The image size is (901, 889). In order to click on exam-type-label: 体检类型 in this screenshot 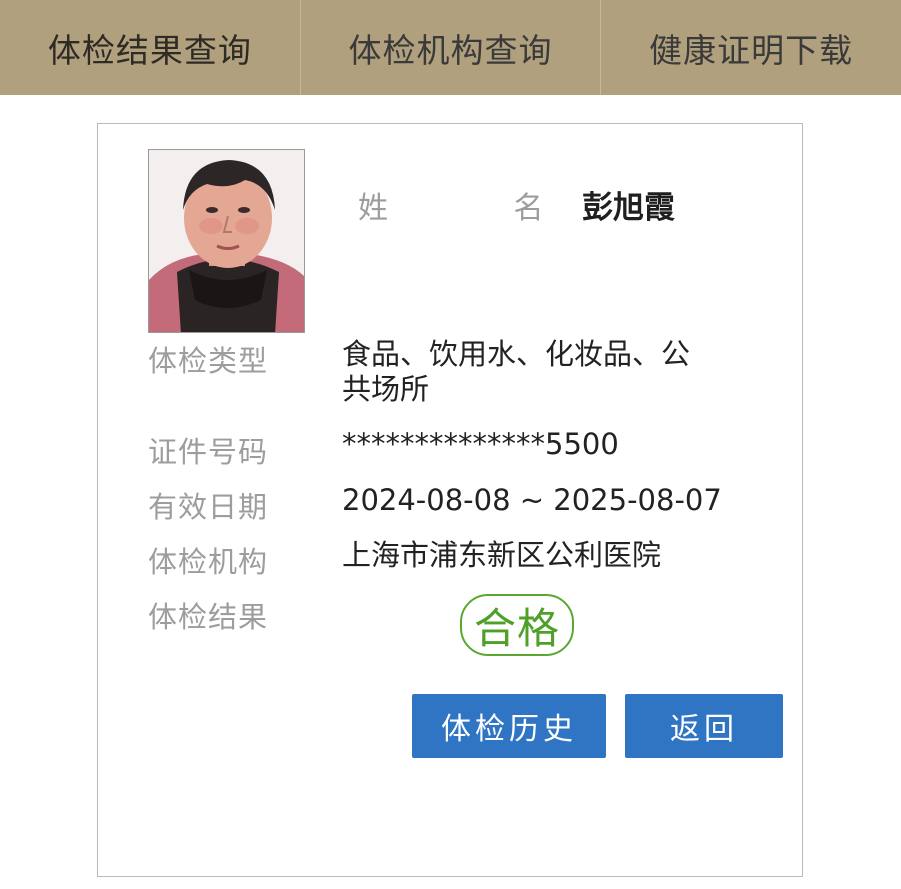, I will do `click(208, 361)`.